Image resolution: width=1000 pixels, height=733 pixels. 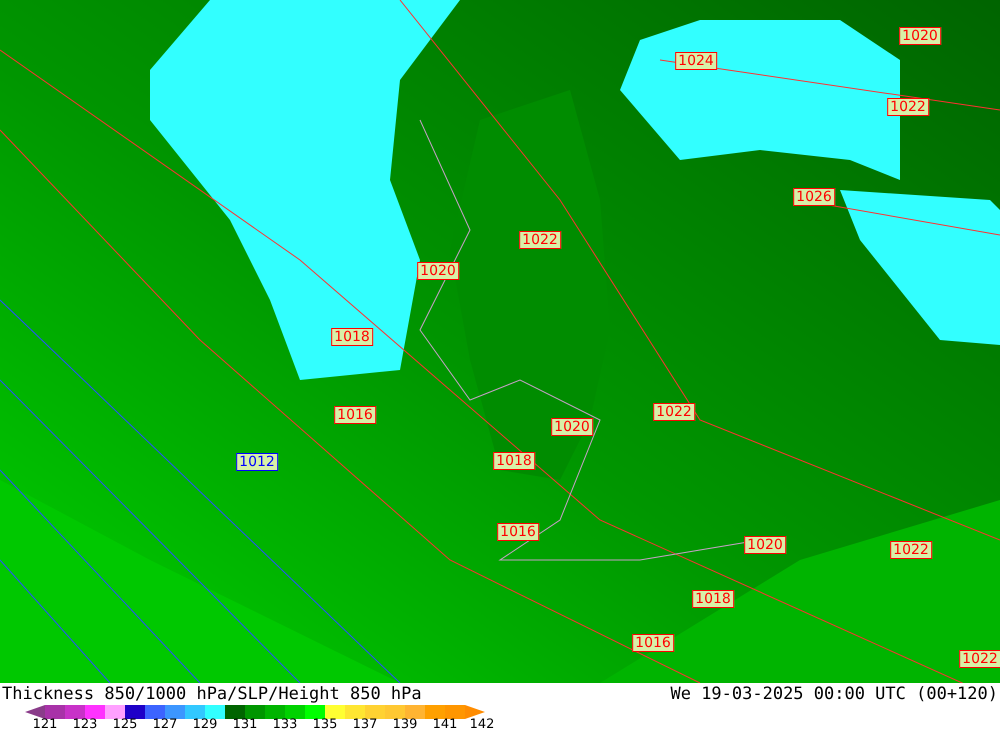 I want to click on isobar-label: 1024, so click(x=696, y=61).